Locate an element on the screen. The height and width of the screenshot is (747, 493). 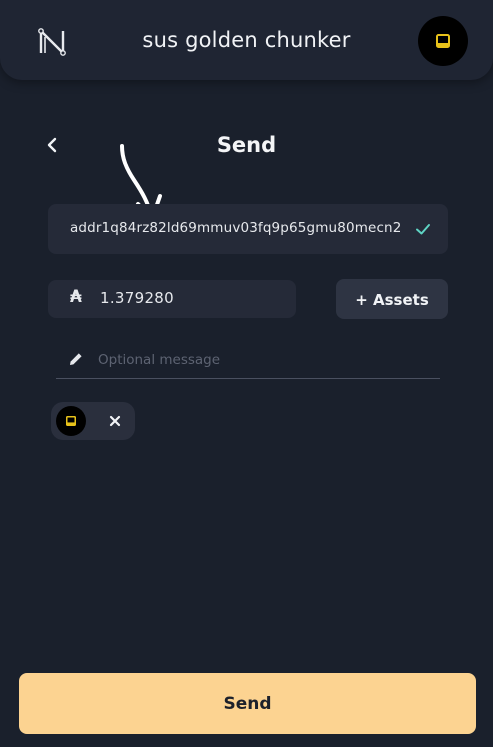
amount-field: ₳ 1.379280 is located at coordinates (172, 299).